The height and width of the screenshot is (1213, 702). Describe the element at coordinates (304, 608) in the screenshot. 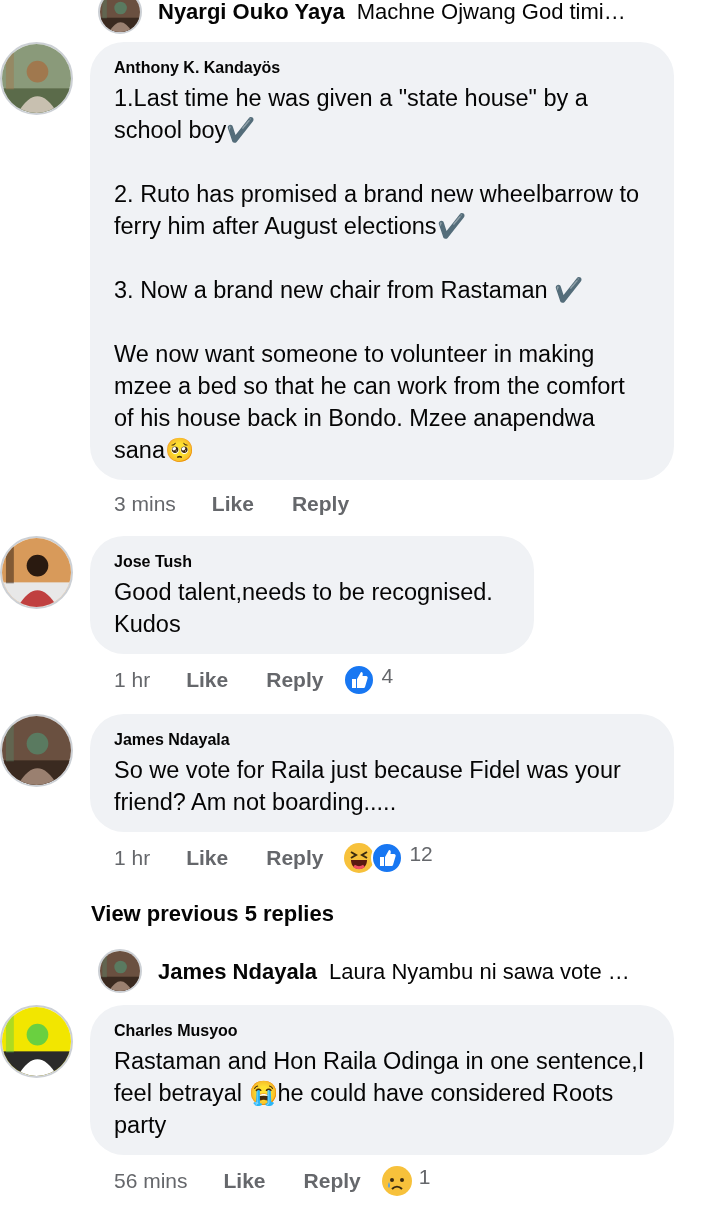

I see `comment-text: Good talent,needs to be recognised. Kudos` at that location.